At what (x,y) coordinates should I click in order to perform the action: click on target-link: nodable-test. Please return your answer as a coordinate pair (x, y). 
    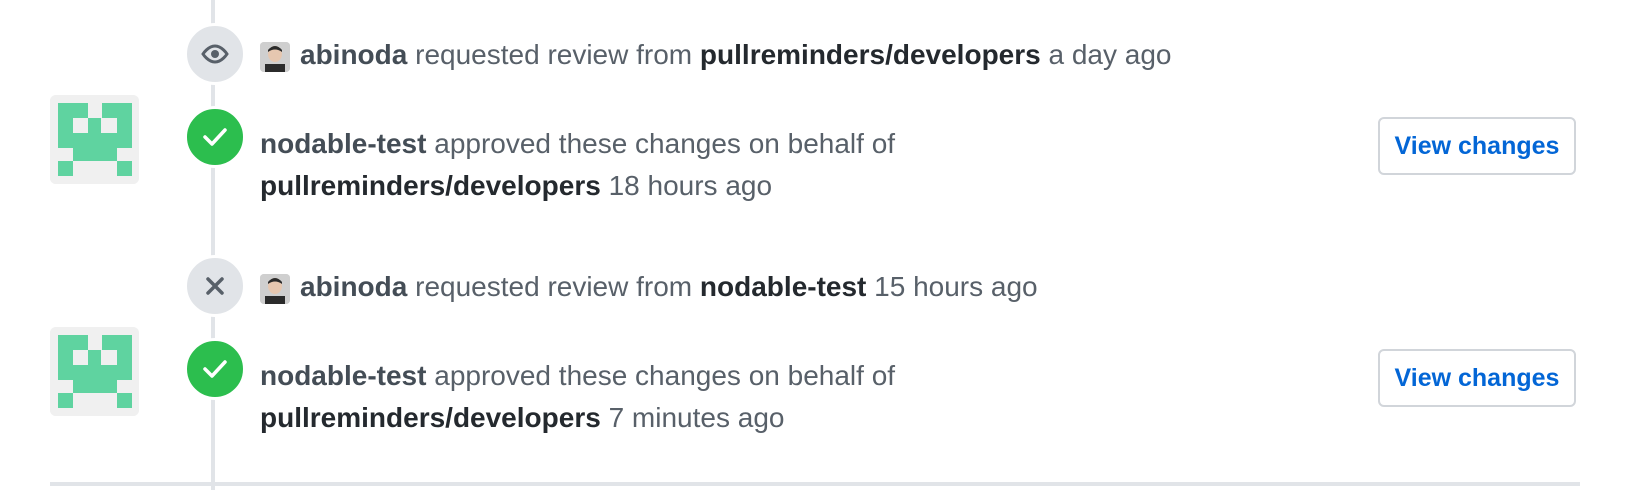
    Looking at the image, I should click on (783, 286).